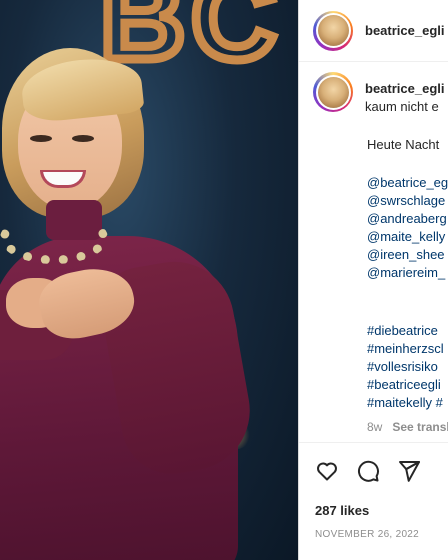 The height and width of the screenshot is (560, 448). I want to click on mention-link: @maite_kelly, so click(406, 237).